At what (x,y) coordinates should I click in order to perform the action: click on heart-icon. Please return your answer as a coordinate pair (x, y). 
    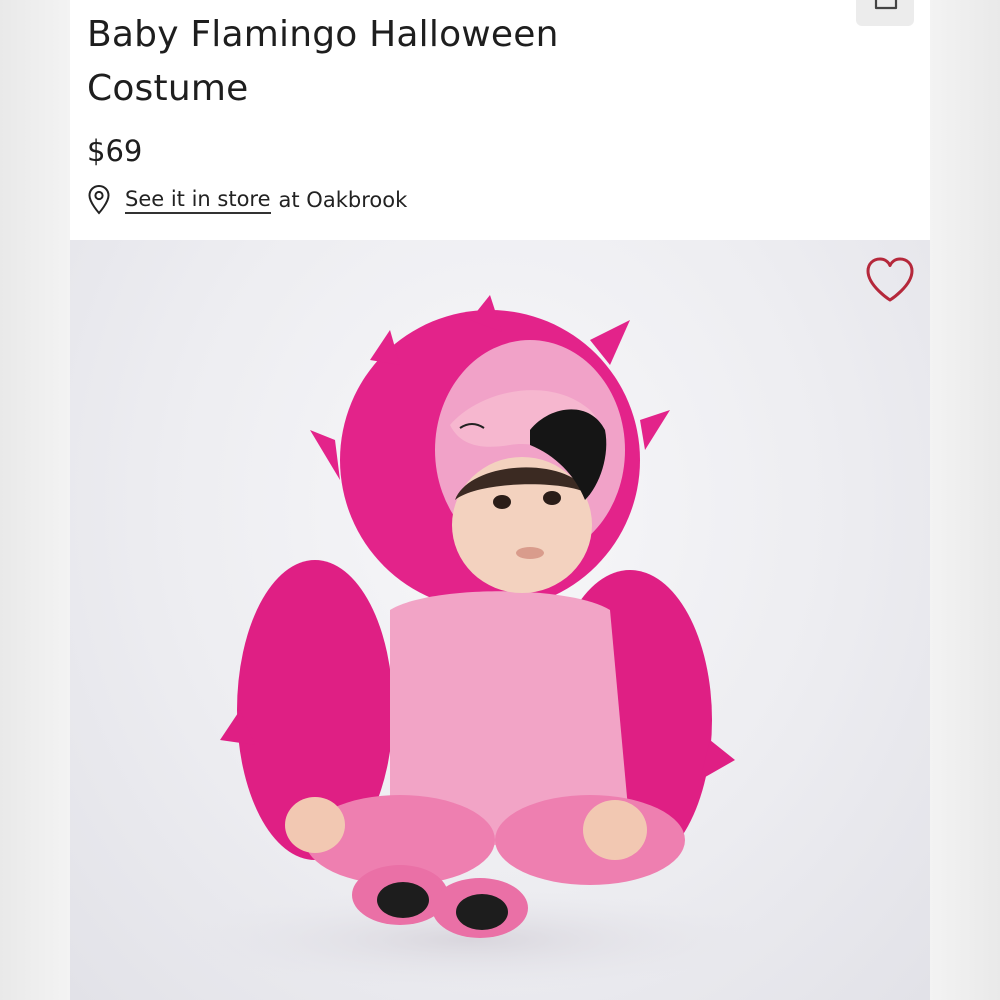
    Looking at the image, I should click on (890, 280).